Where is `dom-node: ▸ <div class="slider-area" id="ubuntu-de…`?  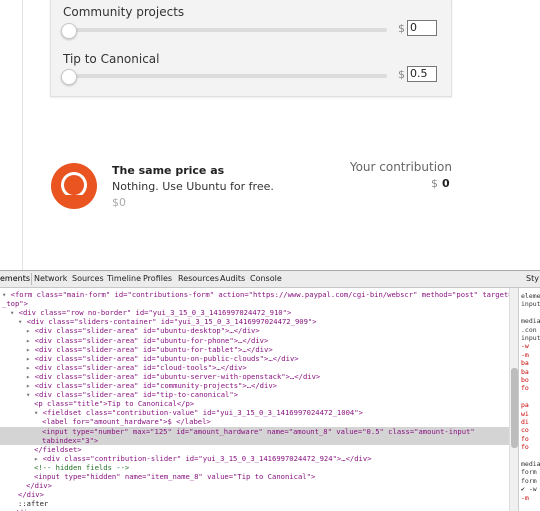
dom-node: ▸ <div class="slider-area" id="ubuntu-de… is located at coordinates (143, 330).